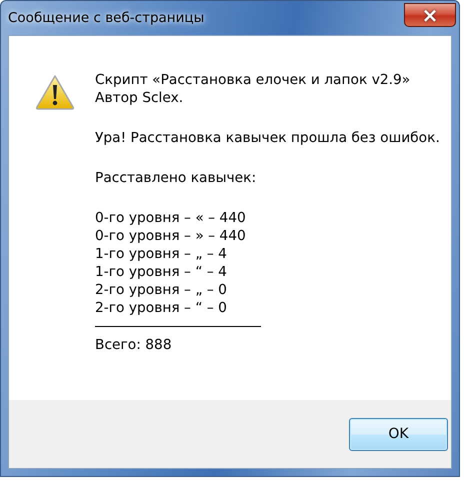 This screenshot has height=481, width=464. Describe the element at coordinates (161, 272) in the screenshot. I see `message-text: 1-го уровня – “ – 4` at that location.